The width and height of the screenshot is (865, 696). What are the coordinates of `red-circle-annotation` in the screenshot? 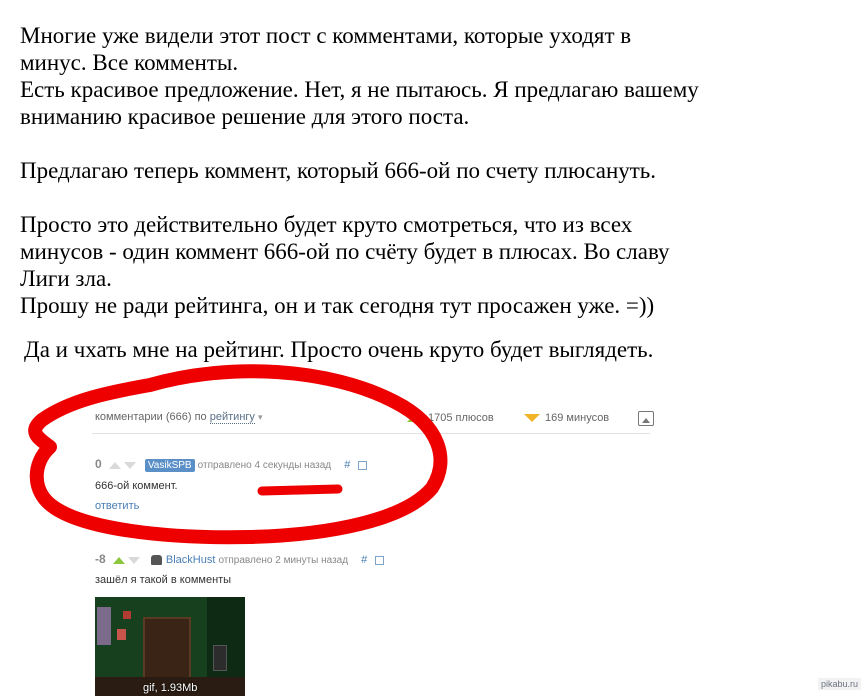 It's located at (238, 454).